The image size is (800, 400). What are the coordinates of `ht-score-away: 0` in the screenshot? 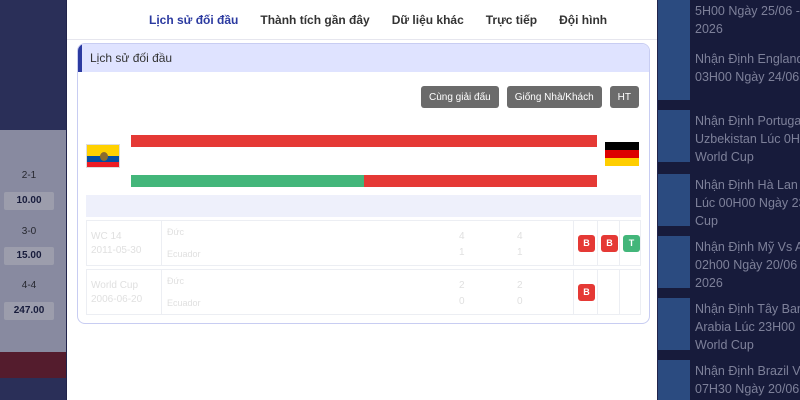 It's located at (520, 301).